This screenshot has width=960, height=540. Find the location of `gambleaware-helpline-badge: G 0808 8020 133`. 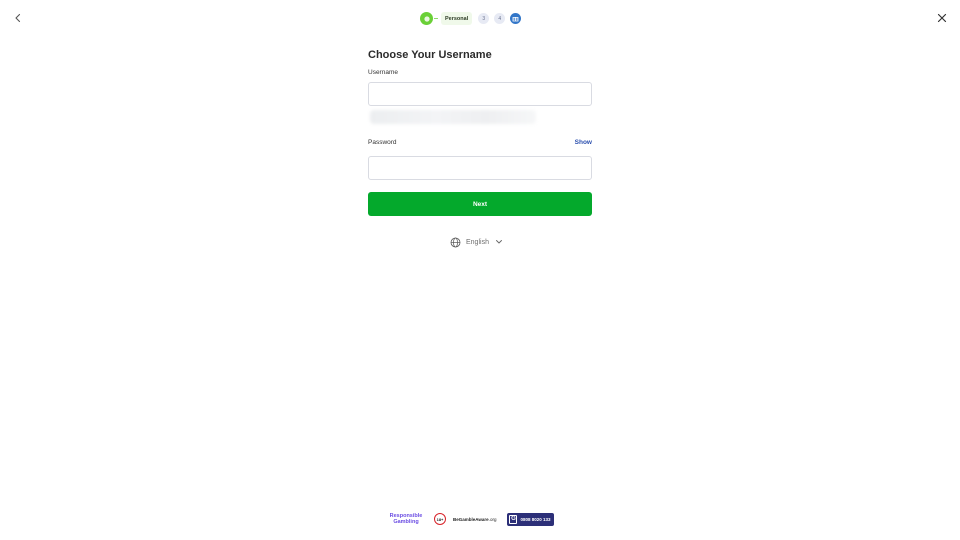

gambleaware-helpline-badge: G 0808 8020 133 is located at coordinates (531, 519).